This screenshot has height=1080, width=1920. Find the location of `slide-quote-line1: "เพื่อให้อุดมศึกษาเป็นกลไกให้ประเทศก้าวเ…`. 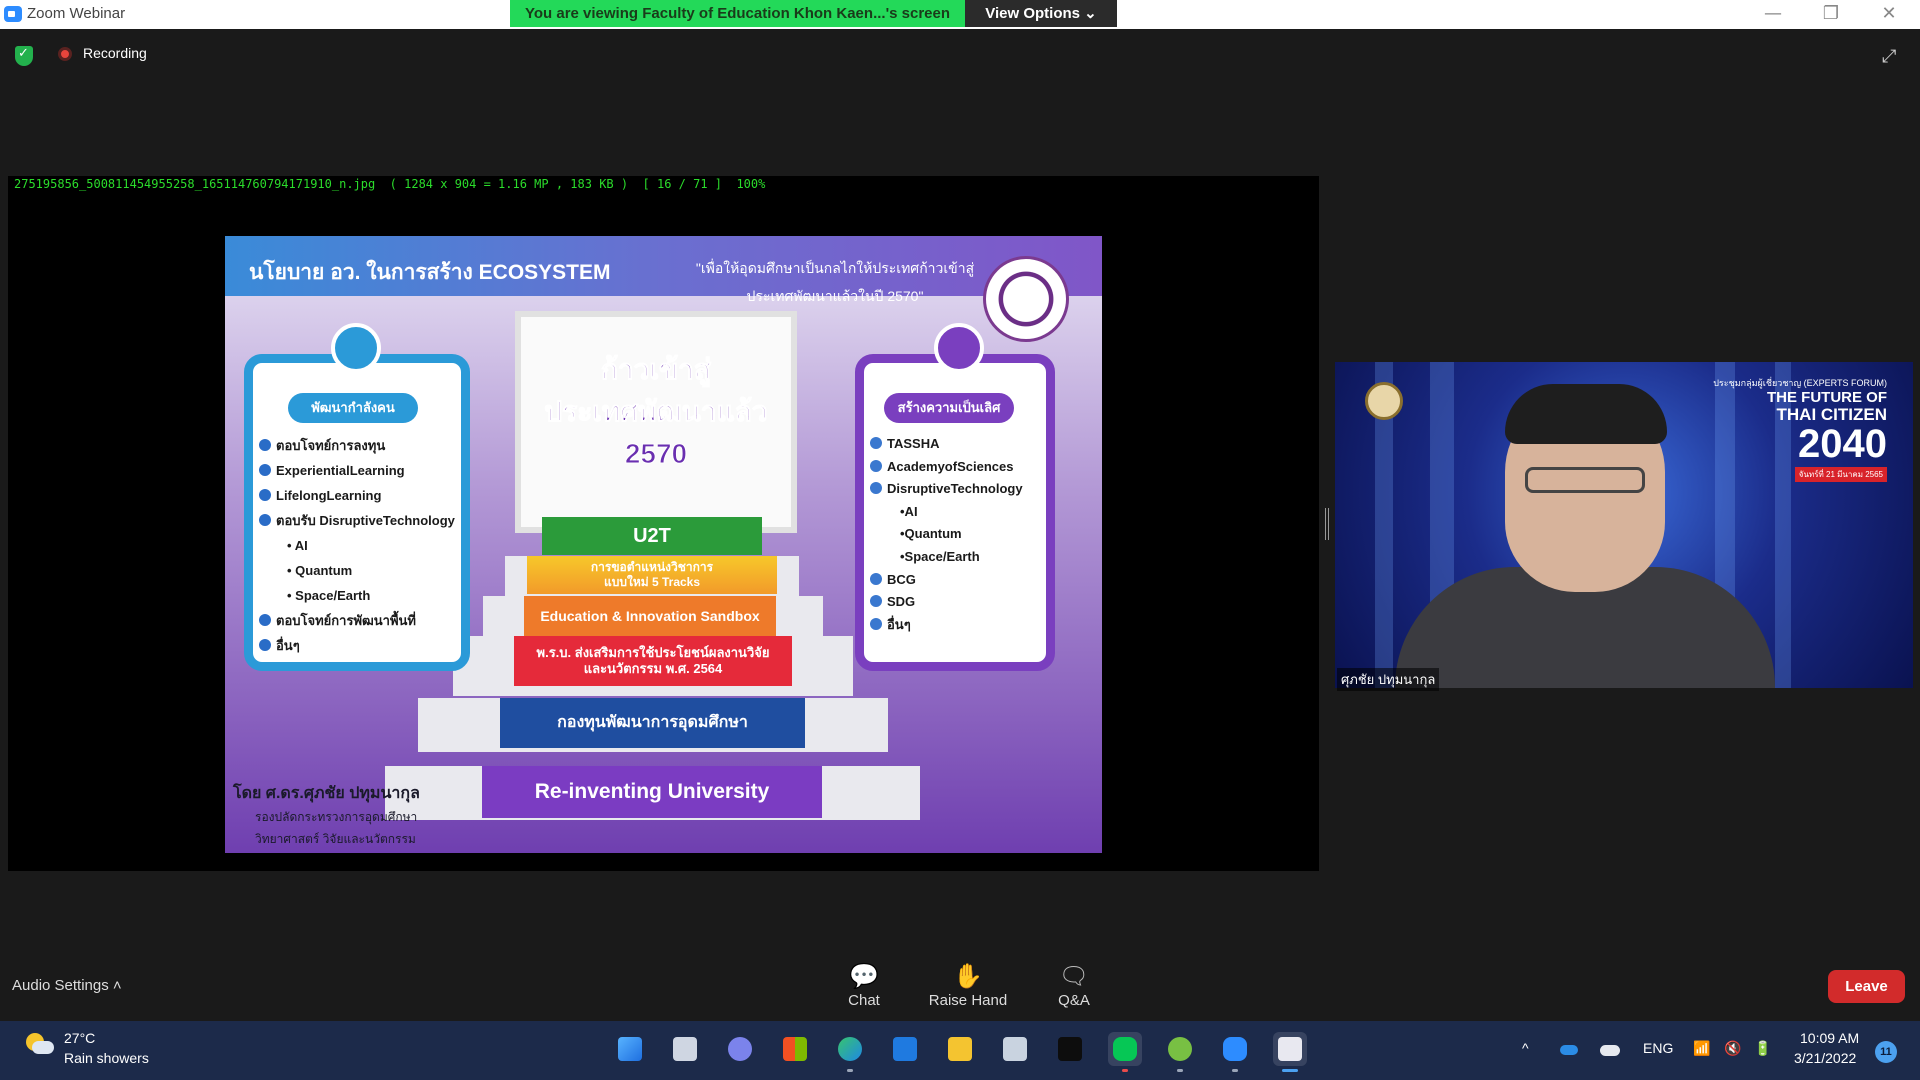

slide-quote-line1: "เพื่อให้อุดมศึกษาเป็นกลไกให้ประเทศก้าวเ… is located at coordinates (835, 268).